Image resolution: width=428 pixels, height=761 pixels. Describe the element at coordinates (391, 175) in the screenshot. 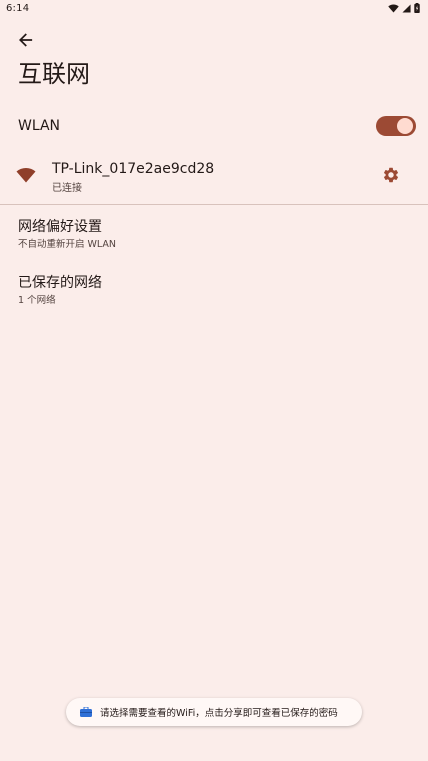

I see `gear-icon` at that location.